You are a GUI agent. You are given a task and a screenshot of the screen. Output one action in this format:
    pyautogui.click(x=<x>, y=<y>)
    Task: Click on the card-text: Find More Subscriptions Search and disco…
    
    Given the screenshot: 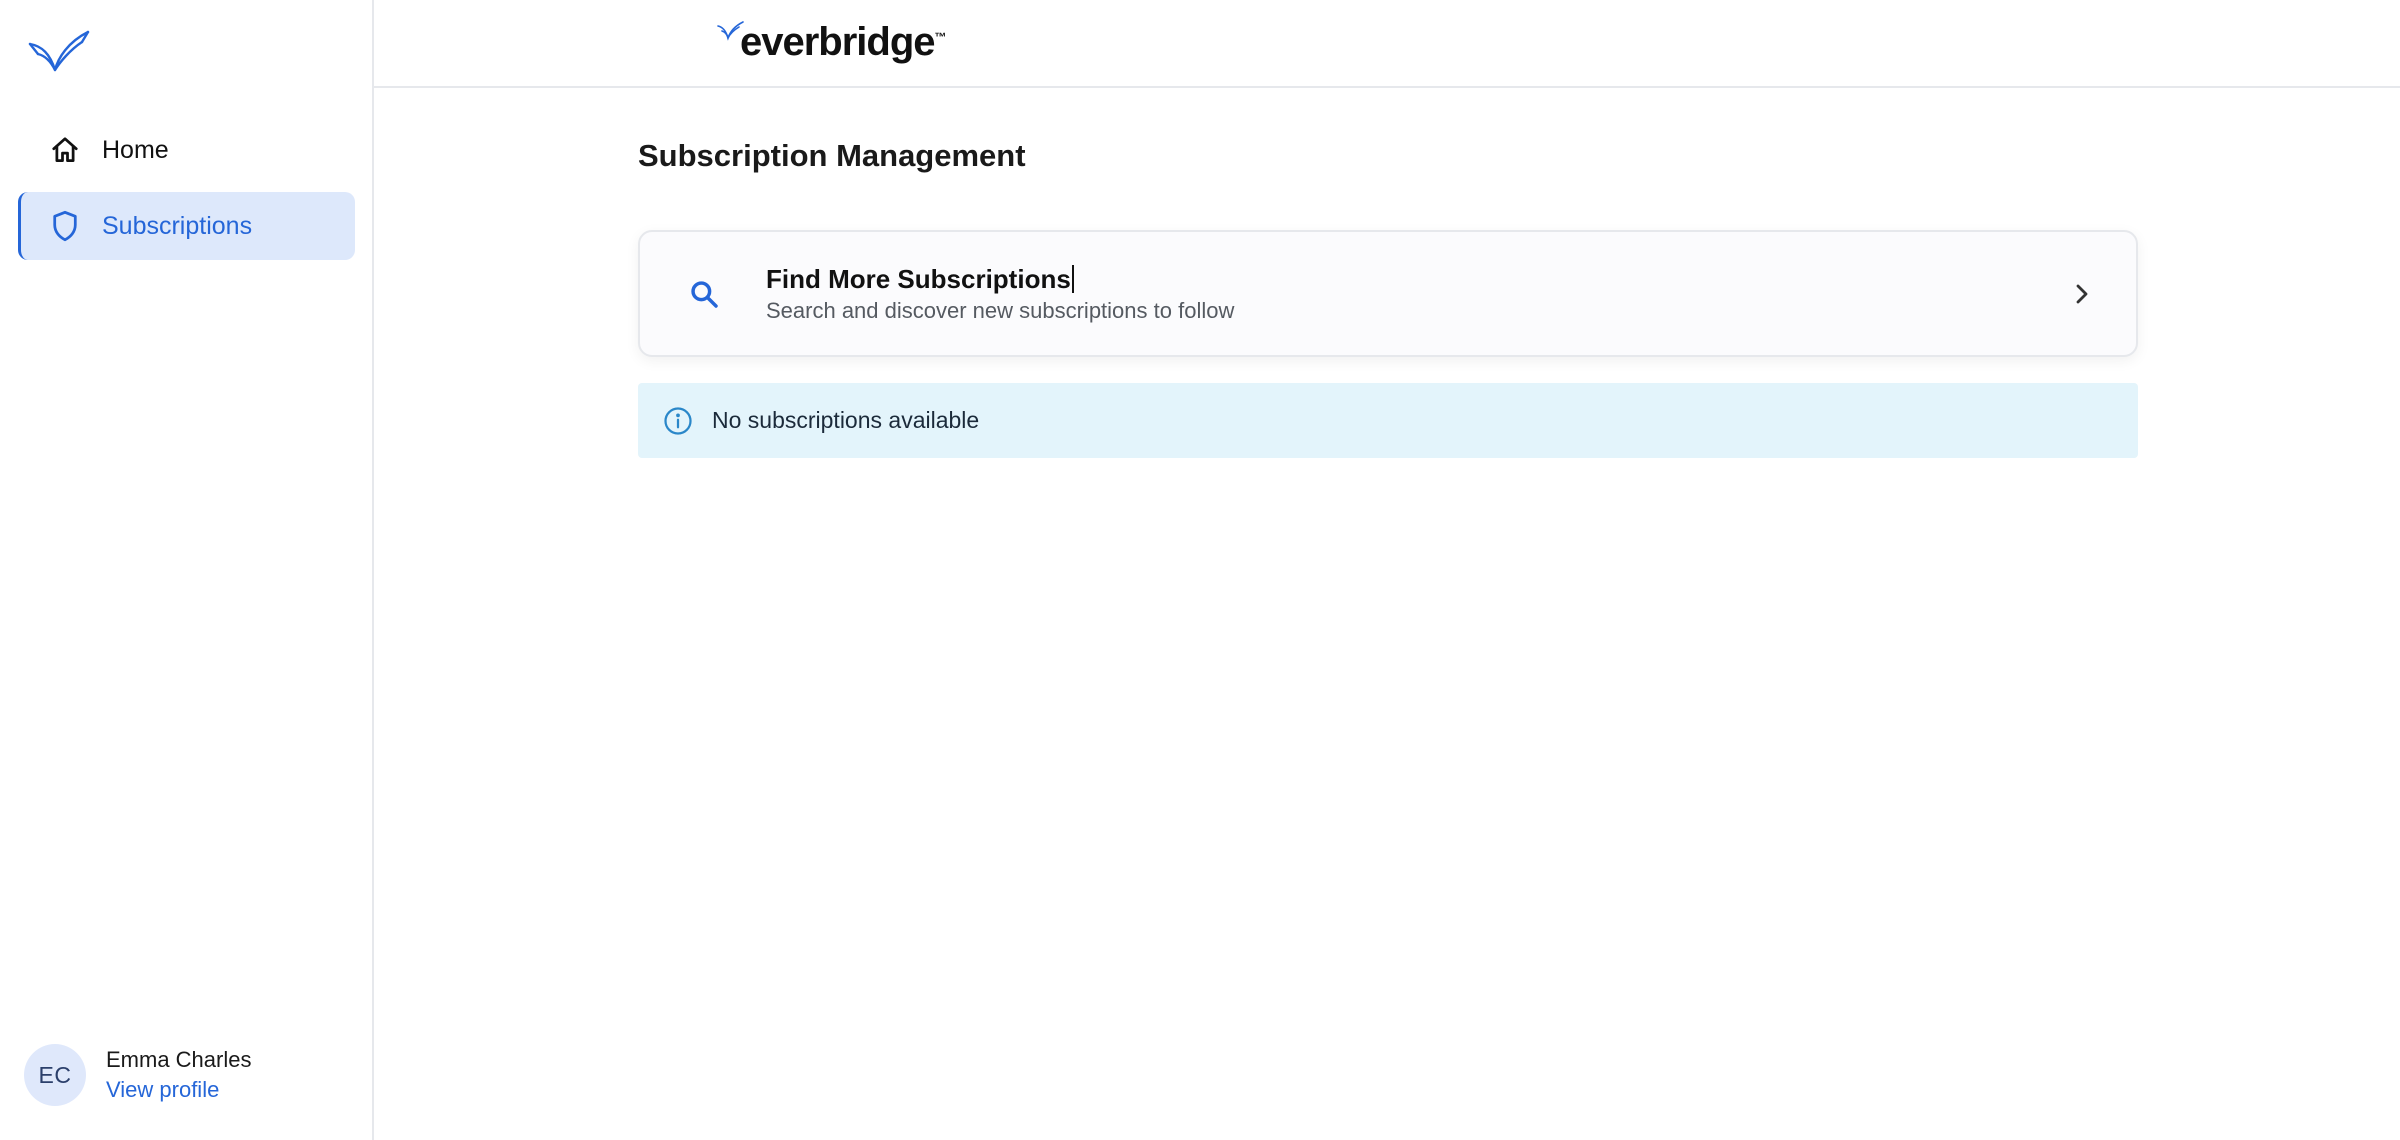 What is the action you would take?
    pyautogui.click(x=1000, y=294)
    